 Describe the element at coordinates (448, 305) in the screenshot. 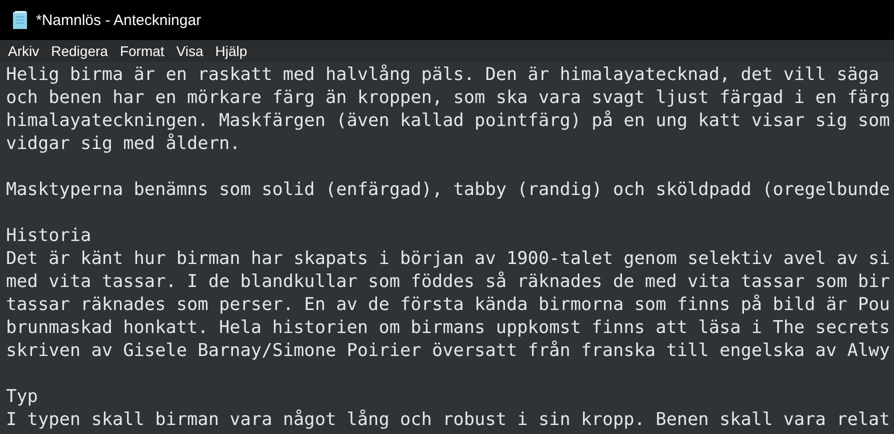

I see `text-line: tassar räknades som perser. En av de första kända birmorna som finns på bild är Pou` at that location.